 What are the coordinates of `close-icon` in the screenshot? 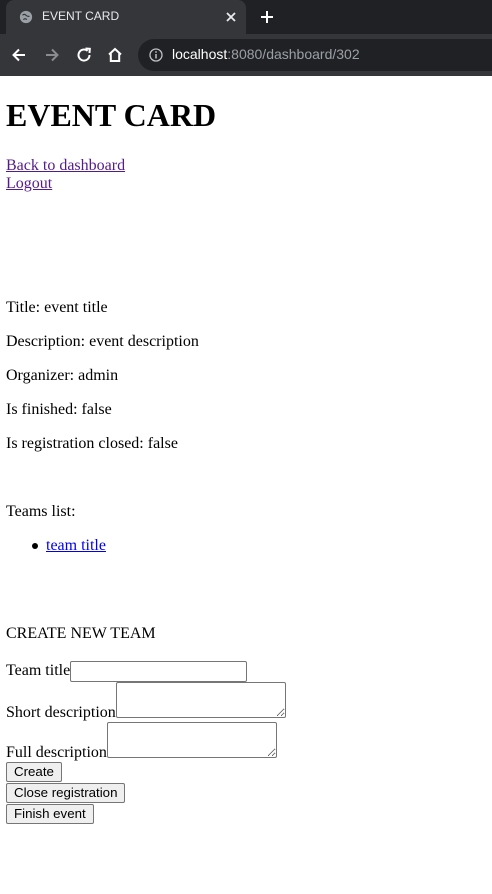 It's located at (231, 17).